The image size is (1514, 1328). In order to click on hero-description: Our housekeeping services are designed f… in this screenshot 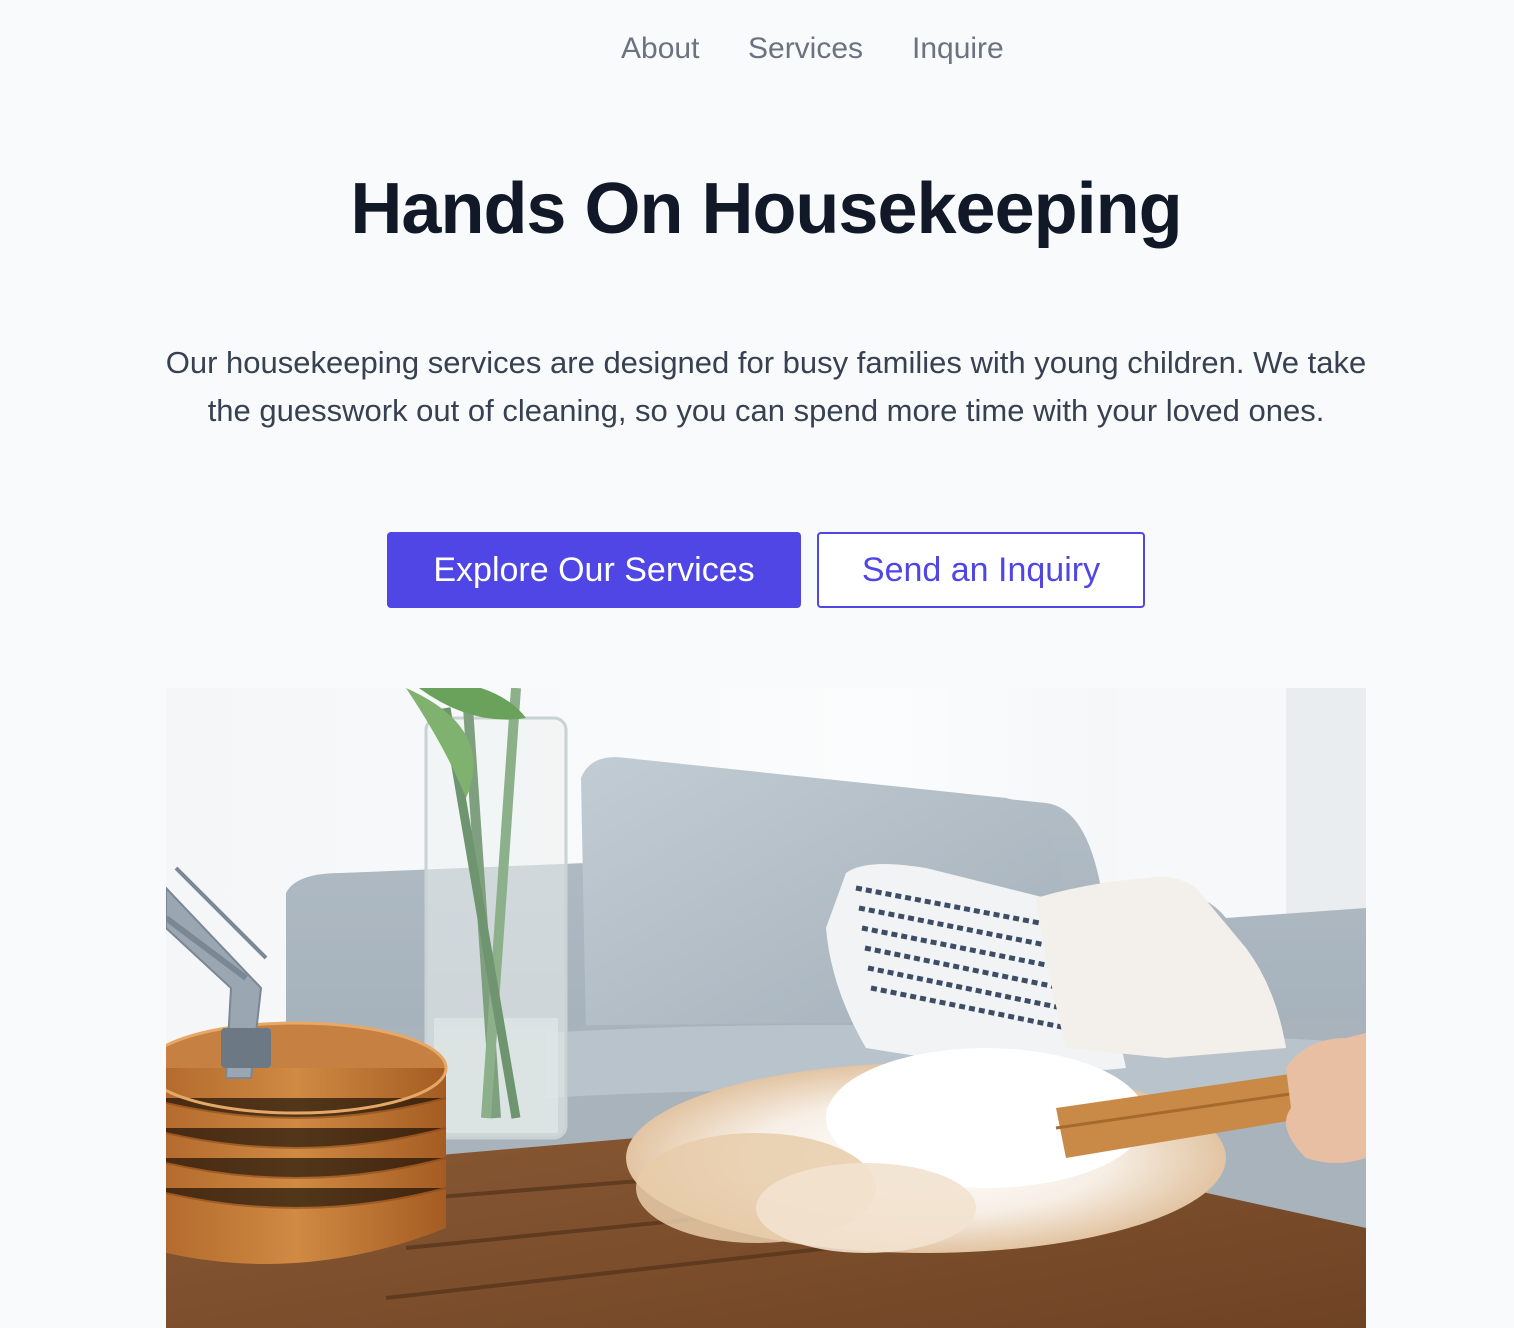, I will do `click(766, 386)`.